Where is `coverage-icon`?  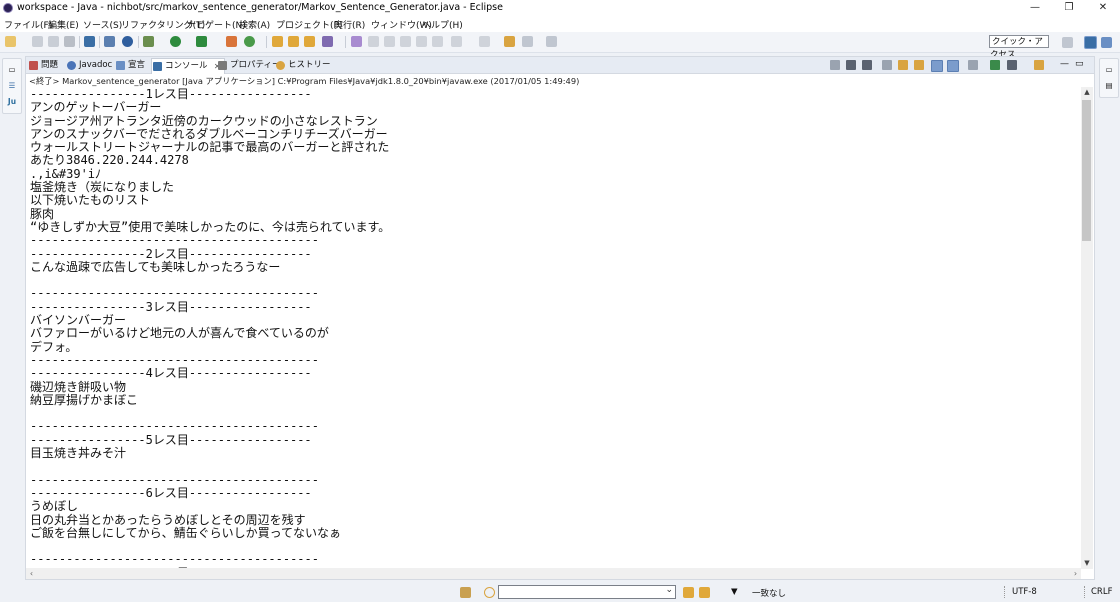
coverage-icon is located at coordinates (201, 41).